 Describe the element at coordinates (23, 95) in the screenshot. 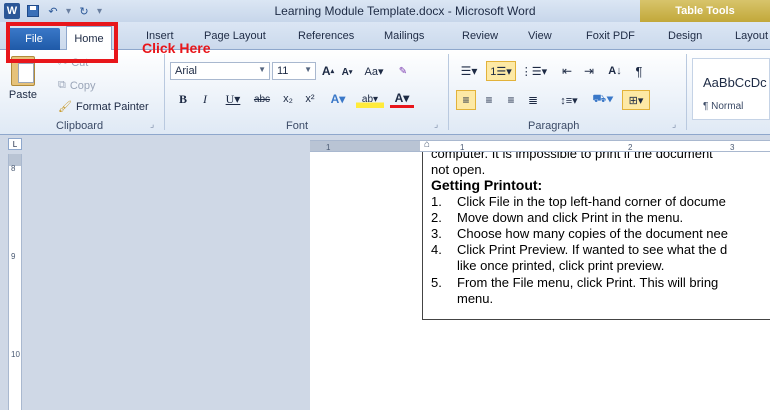

I see `paste-label: Paste` at that location.